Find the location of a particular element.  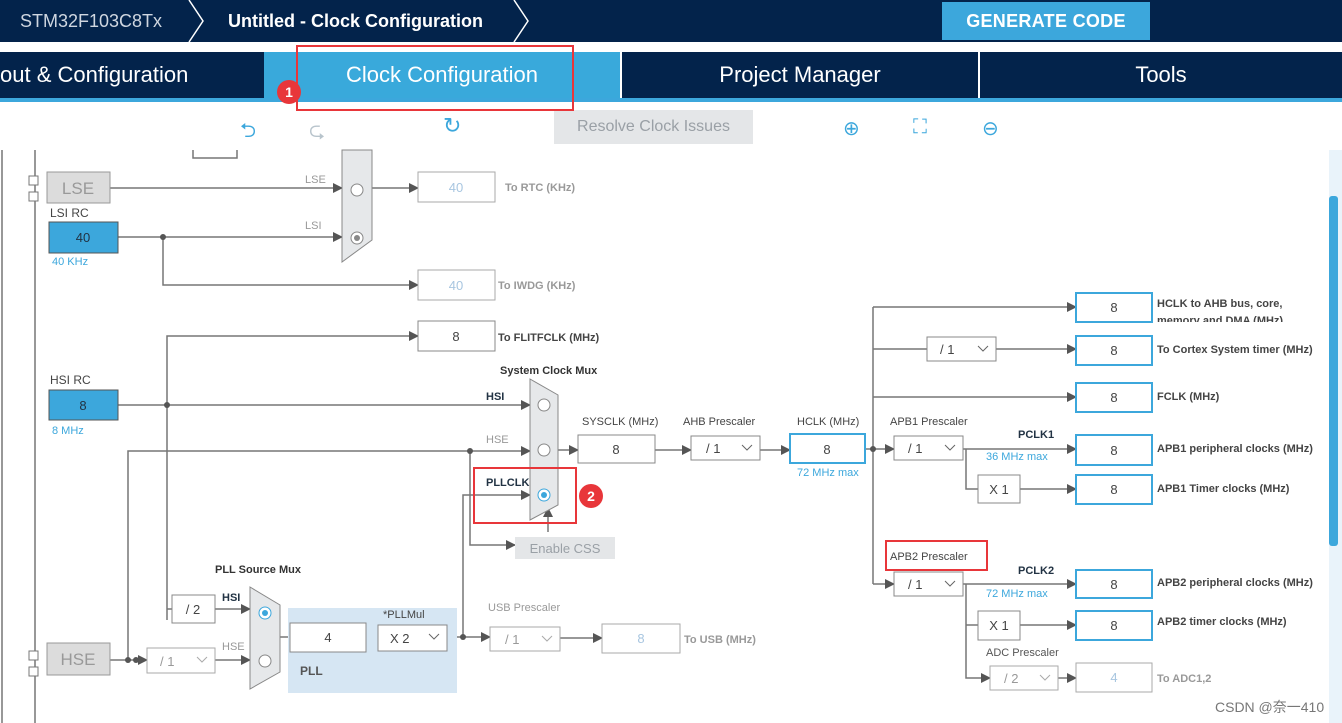

sysmux-input-hsi: HSI is located at coordinates (495, 397).